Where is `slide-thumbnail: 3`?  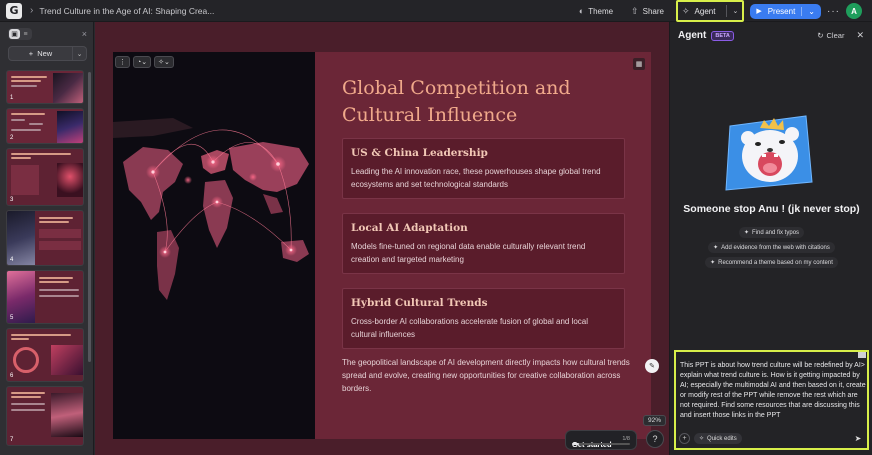 slide-thumbnail: 3 is located at coordinates (45, 177).